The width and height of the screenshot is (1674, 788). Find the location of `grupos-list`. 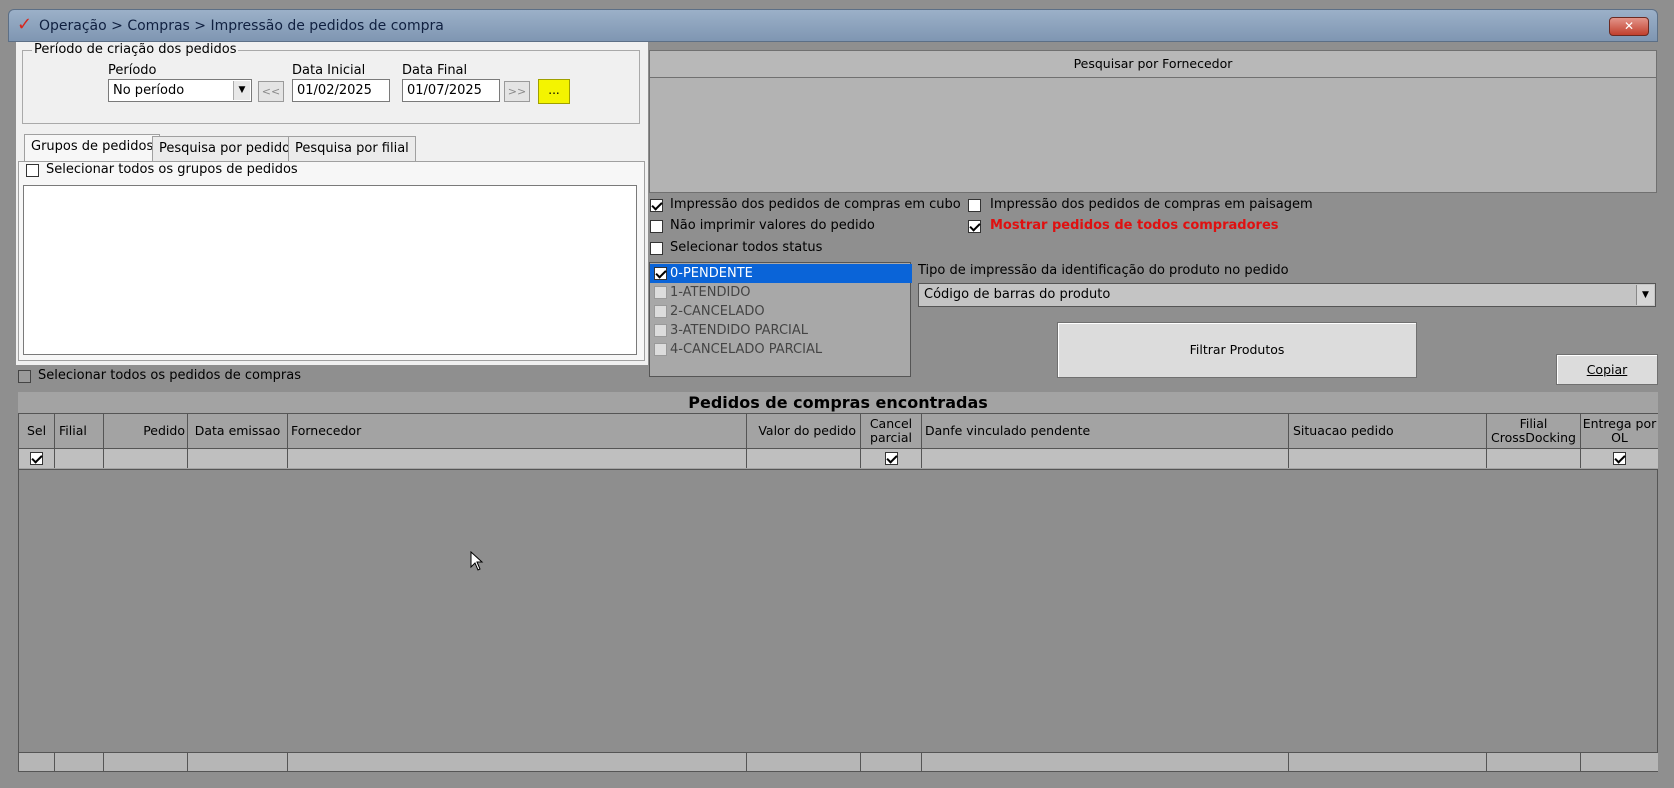

grupos-list is located at coordinates (330, 270).